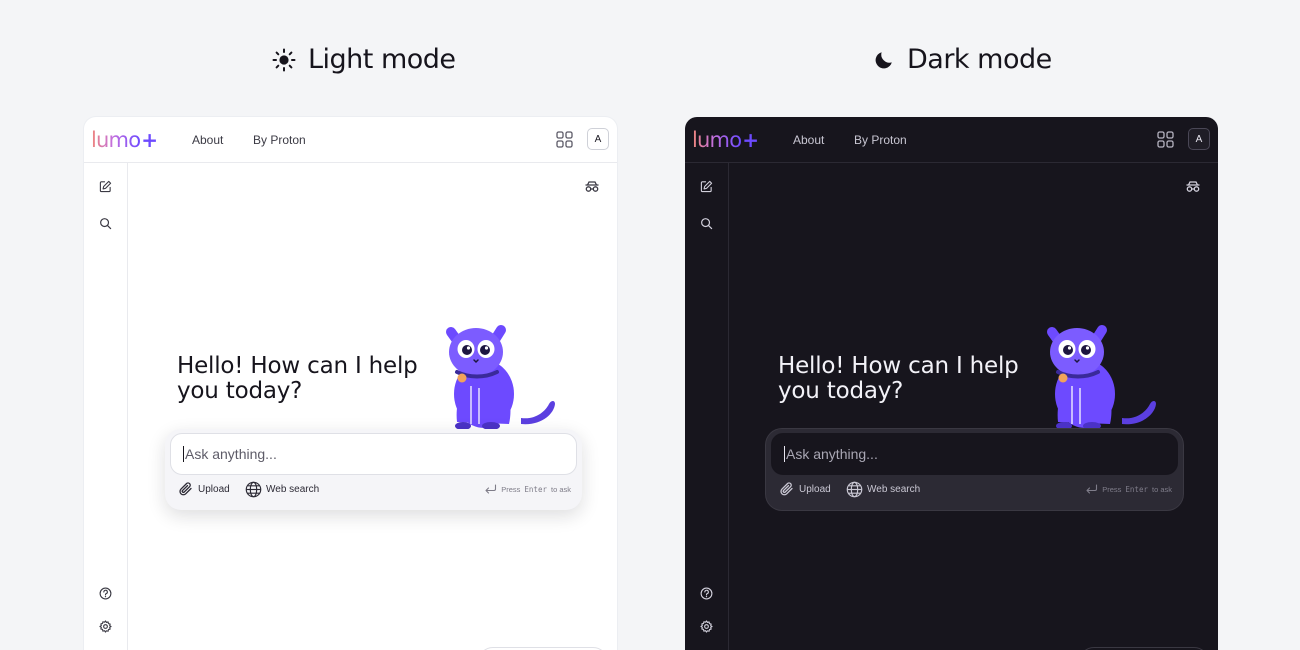  What do you see at coordinates (284, 59) in the screenshot?
I see `sun-icon` at bounding box center [284, 59].